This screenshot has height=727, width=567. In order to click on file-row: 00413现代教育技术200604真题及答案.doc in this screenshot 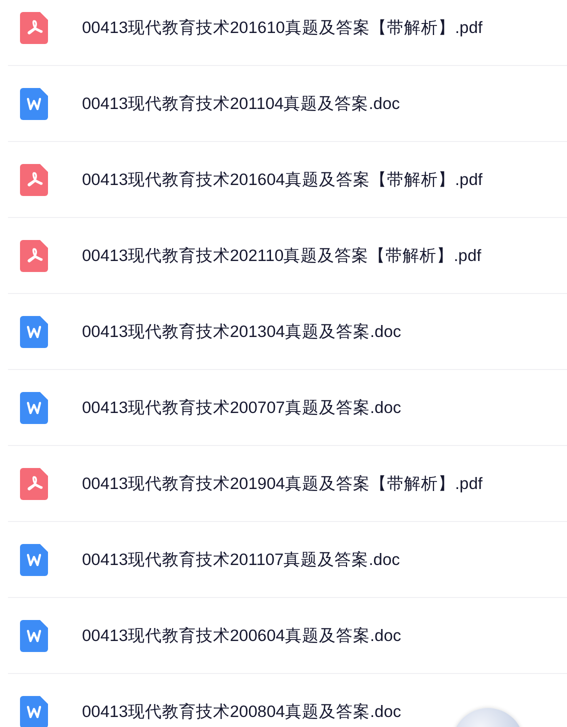, I will do `click(287, 636)`.